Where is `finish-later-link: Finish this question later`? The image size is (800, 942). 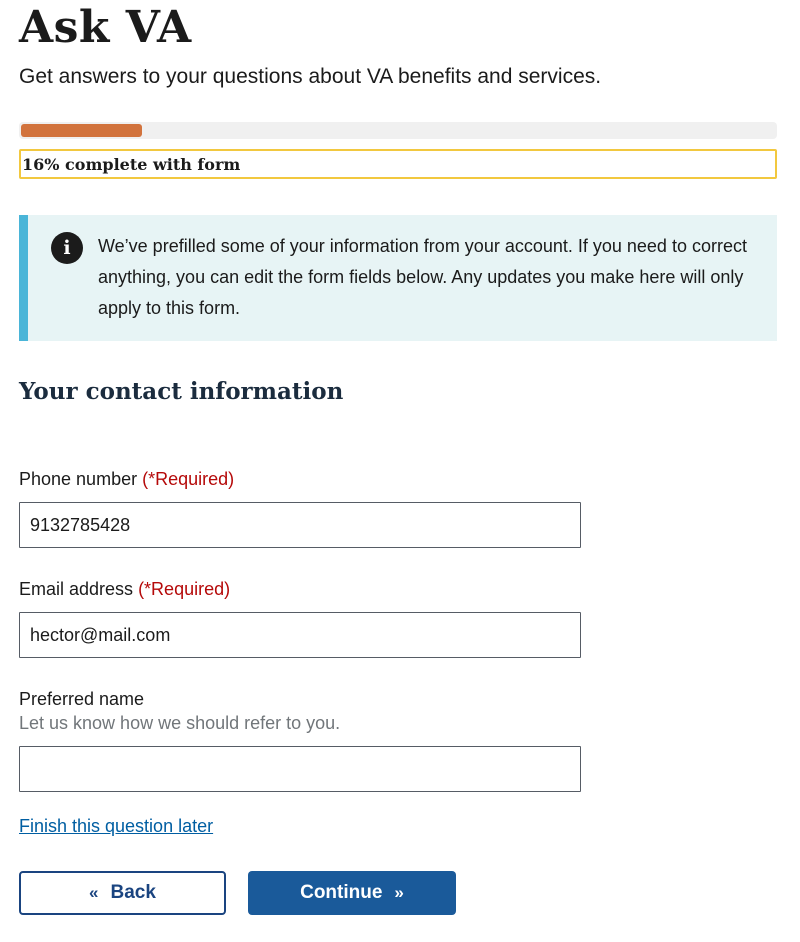 finish-later-link: Finish this question later is located at coordinates (116, 826).